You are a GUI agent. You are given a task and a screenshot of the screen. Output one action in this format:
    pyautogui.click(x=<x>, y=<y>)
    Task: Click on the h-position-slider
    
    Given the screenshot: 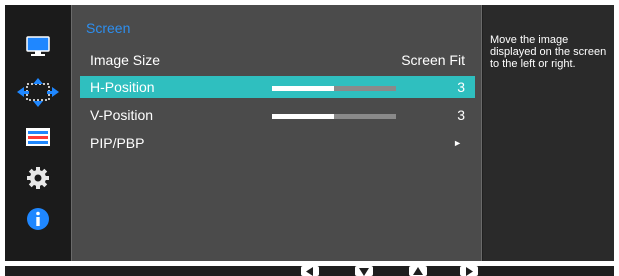 What is the action you would take?
    pyautogui.click(x=334, y=88)
    